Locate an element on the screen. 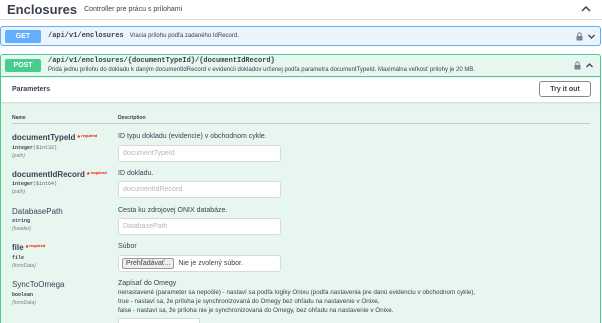  parameter-type: boolean is located at coordinates (23, 295).